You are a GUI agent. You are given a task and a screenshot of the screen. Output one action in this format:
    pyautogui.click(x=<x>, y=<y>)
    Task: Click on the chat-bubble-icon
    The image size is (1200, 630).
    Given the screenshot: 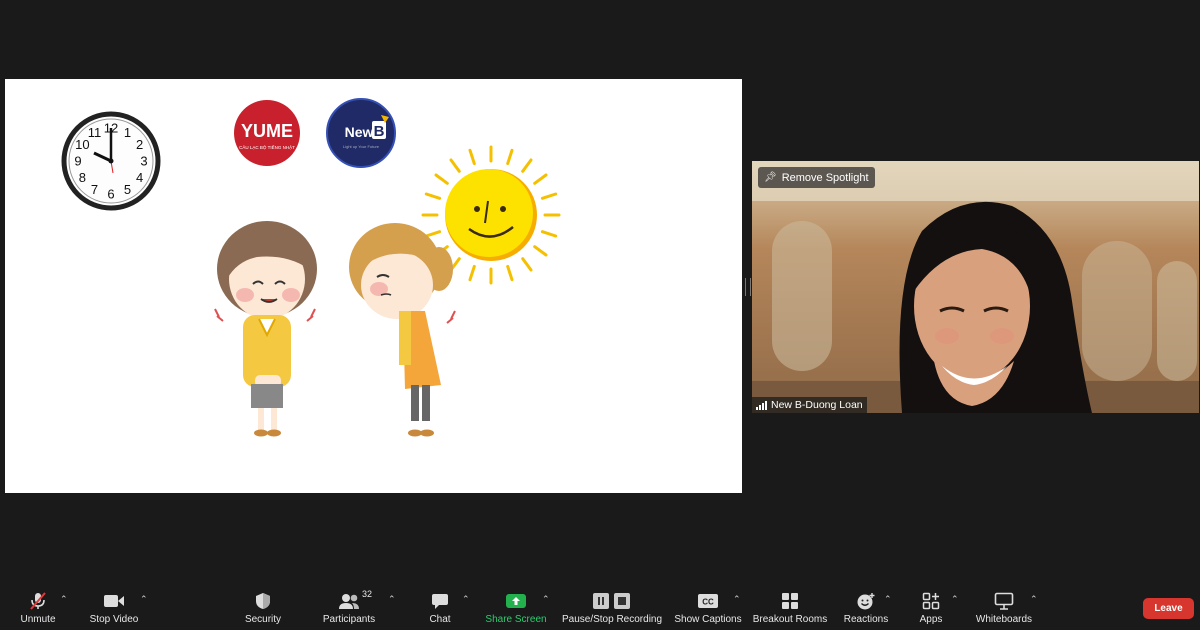 What is the action you would take?
    pyautogui.click(x=440, y=601)
    